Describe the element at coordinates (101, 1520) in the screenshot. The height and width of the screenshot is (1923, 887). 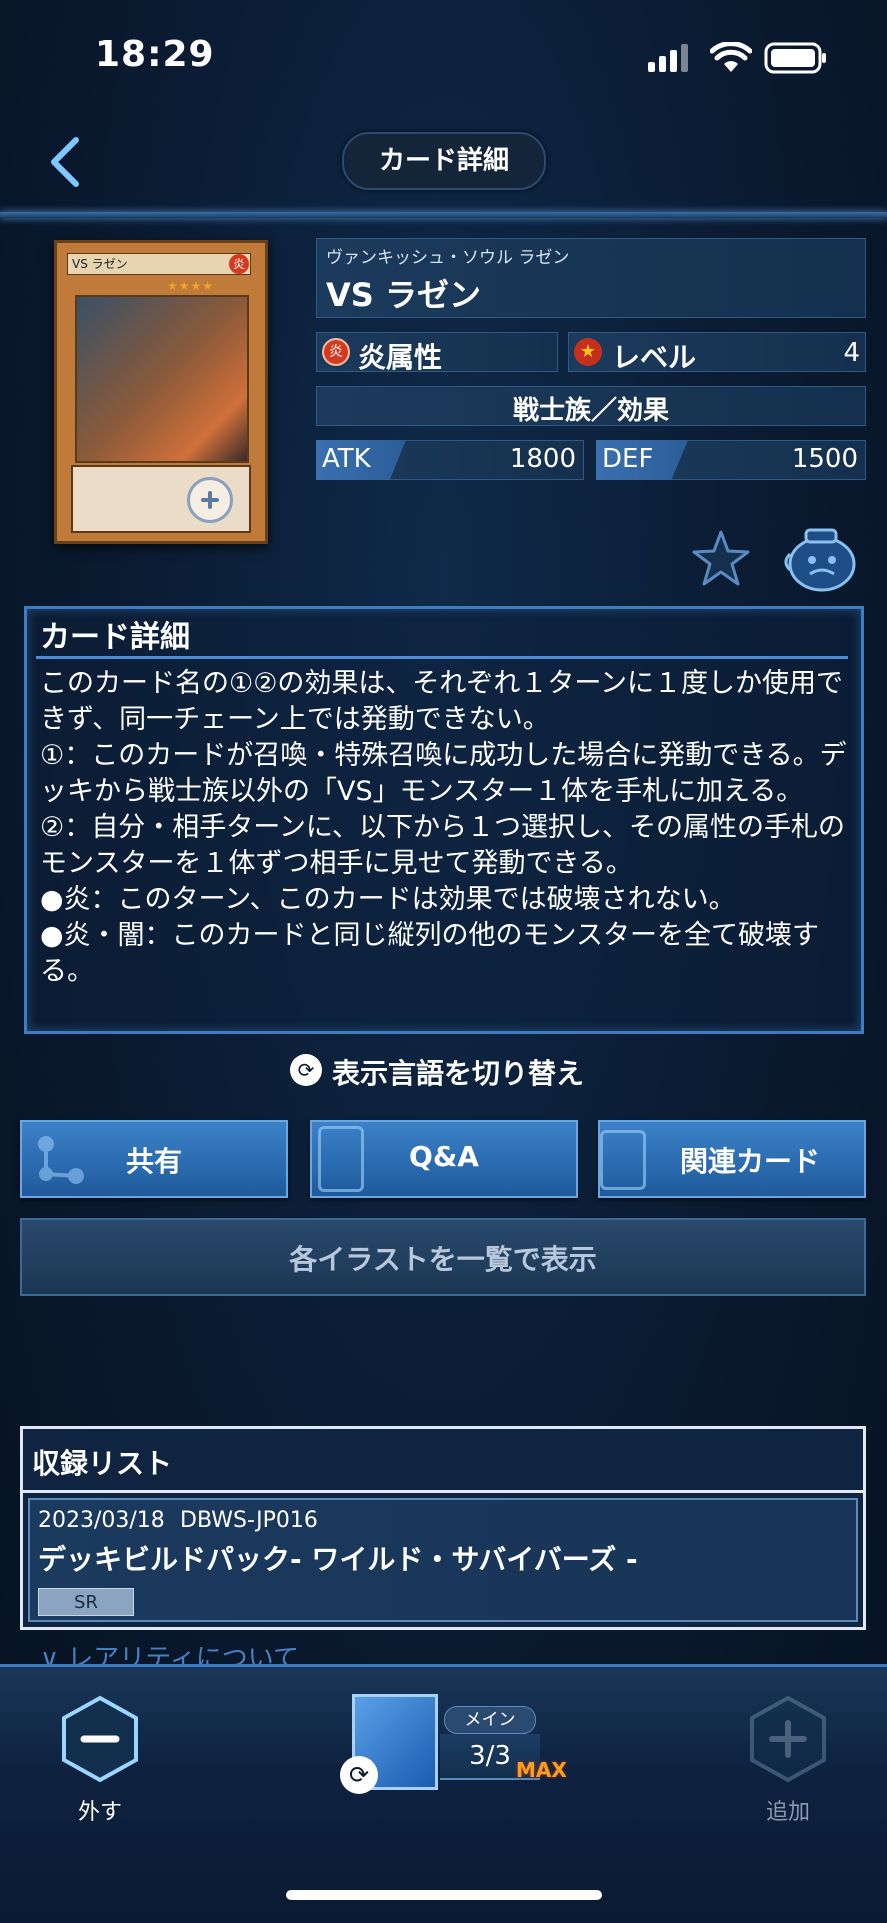
I see `release-date: 2023/03/18` at that location.